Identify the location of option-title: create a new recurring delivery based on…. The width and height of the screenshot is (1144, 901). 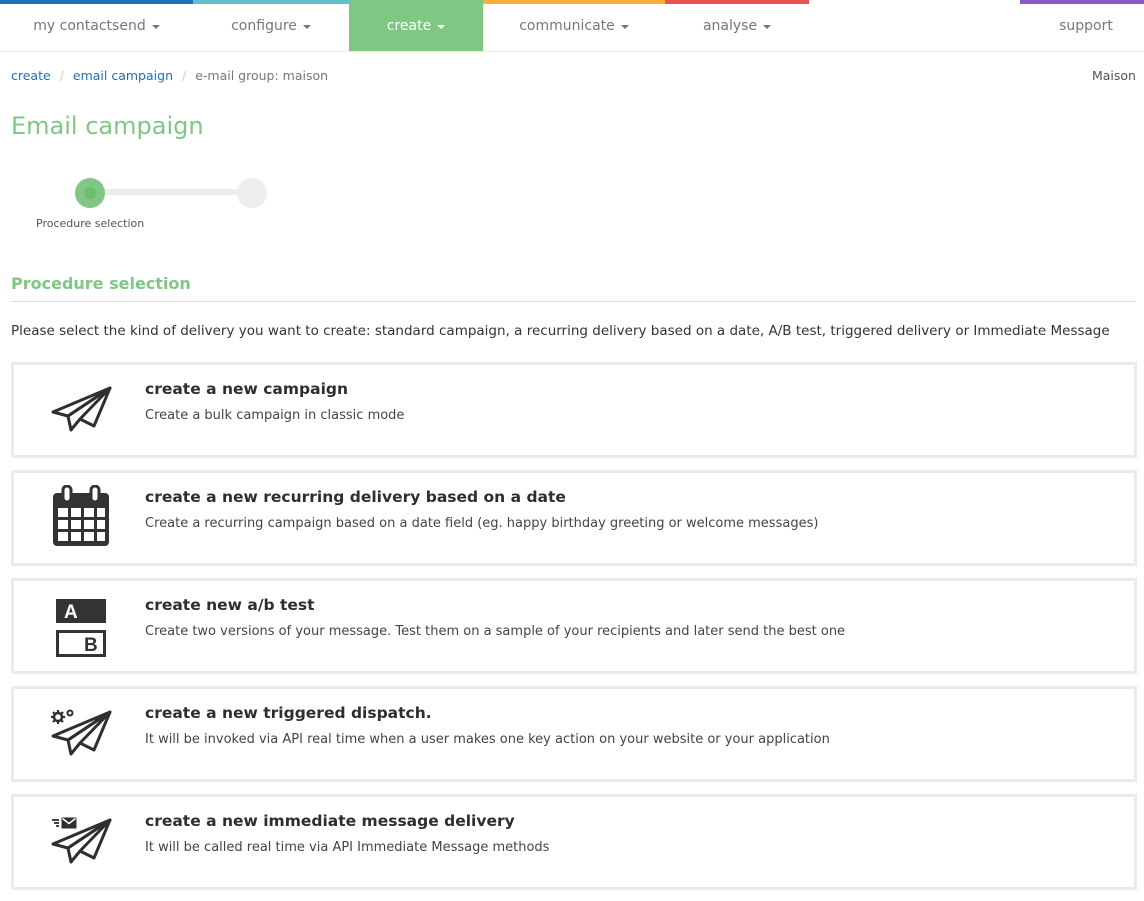
(355, 497).